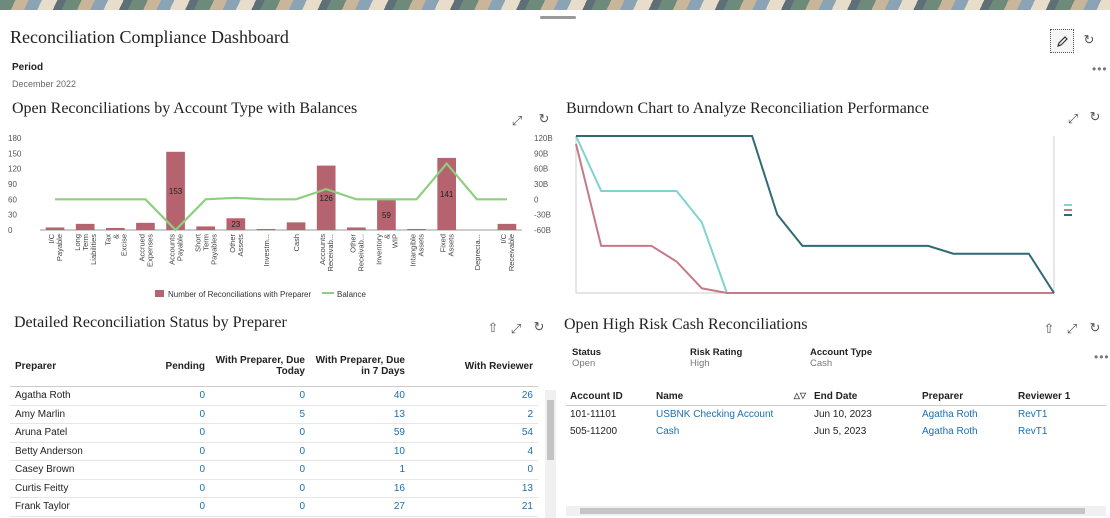  I want to click on column-header: With Preparer, Due Today, so click(260, 366).